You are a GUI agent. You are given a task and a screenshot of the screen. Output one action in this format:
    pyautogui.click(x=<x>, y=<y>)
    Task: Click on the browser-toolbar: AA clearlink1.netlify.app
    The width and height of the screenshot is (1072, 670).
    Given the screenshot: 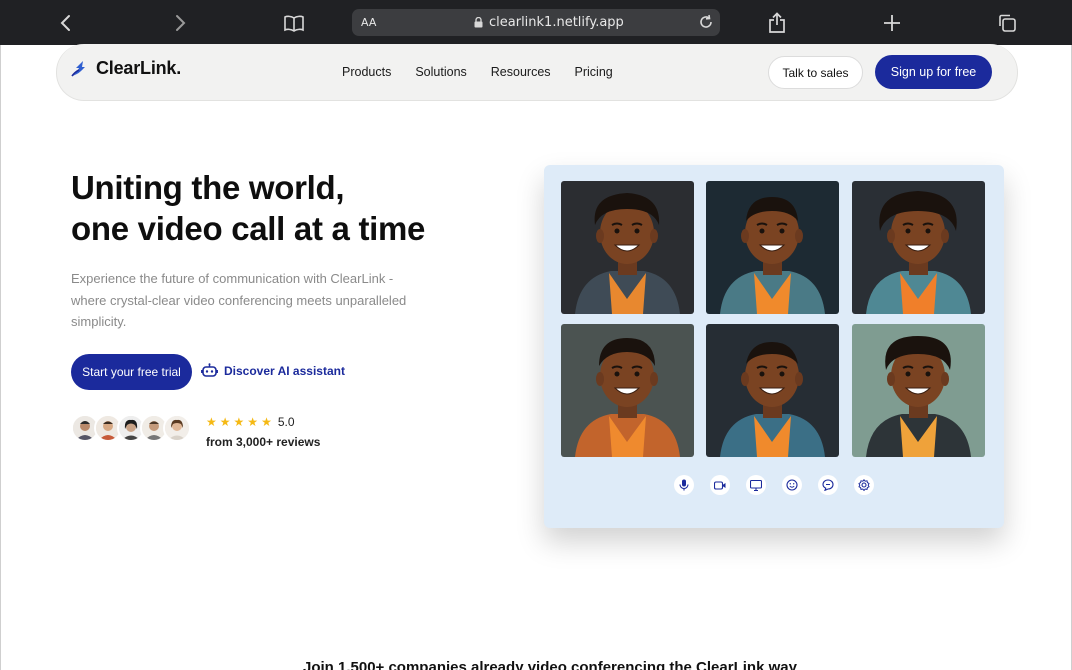 What is the action you would take?
    pyautogui.click(x=536, y=22)
    